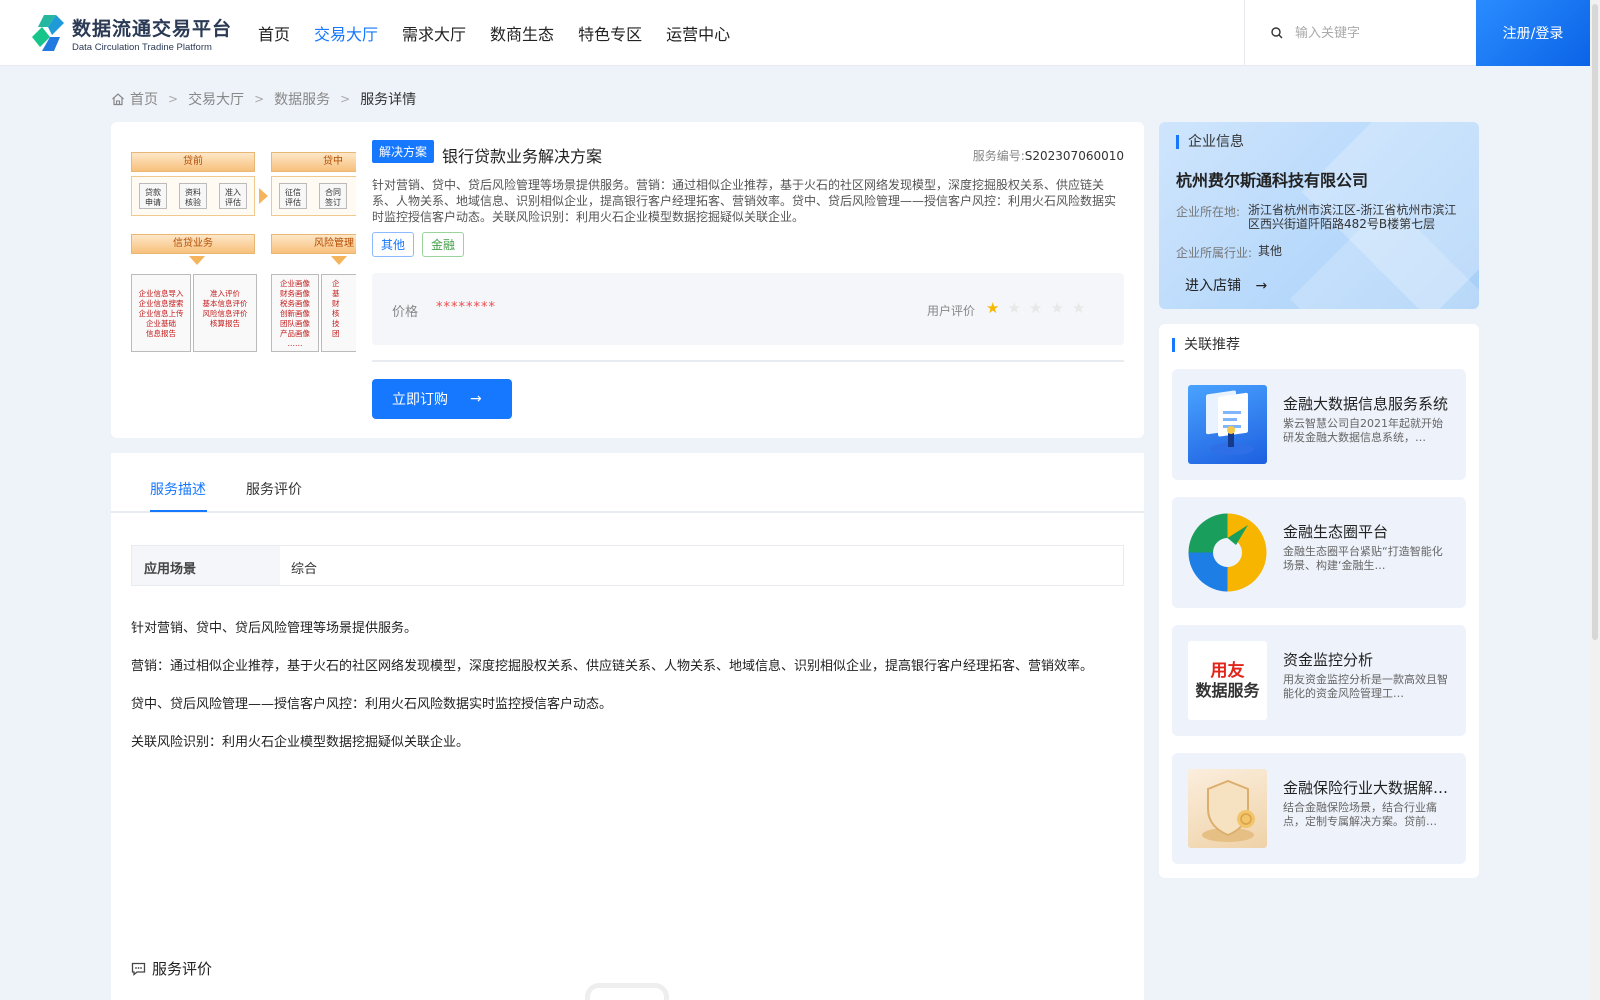 The image size is (1600, 1000). I want to click on price-value: ********, so click(466, 307).